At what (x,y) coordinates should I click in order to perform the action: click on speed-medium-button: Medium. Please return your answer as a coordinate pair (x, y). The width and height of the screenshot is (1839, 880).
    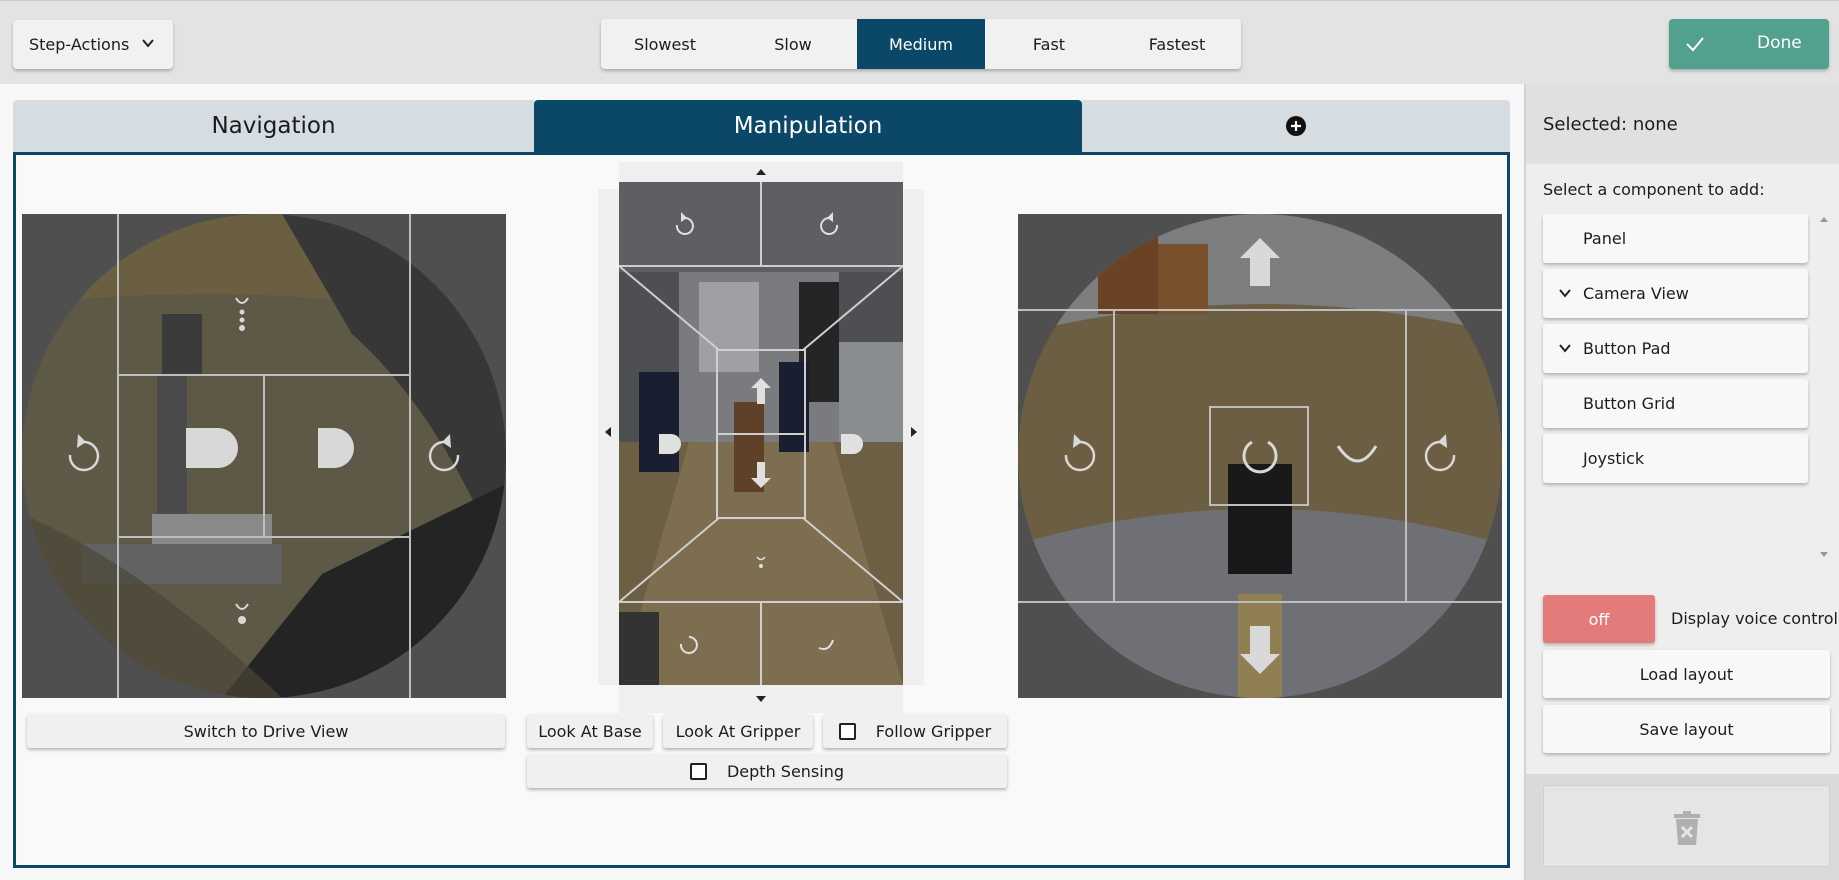
    Looking at the image, I should click on (921, 44).